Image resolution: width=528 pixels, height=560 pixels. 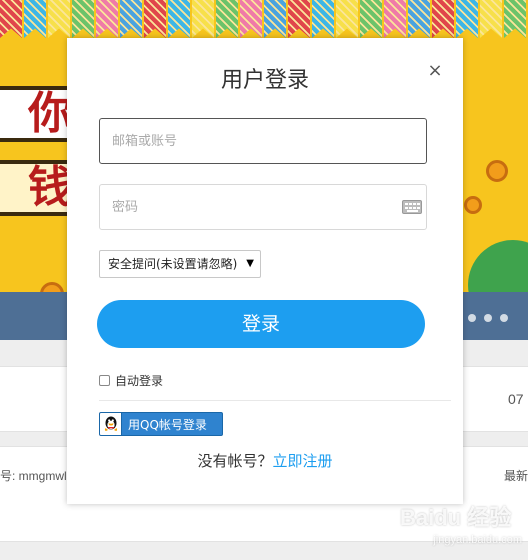 I want to click on bunting-decoration, so click(x=264, y=20).